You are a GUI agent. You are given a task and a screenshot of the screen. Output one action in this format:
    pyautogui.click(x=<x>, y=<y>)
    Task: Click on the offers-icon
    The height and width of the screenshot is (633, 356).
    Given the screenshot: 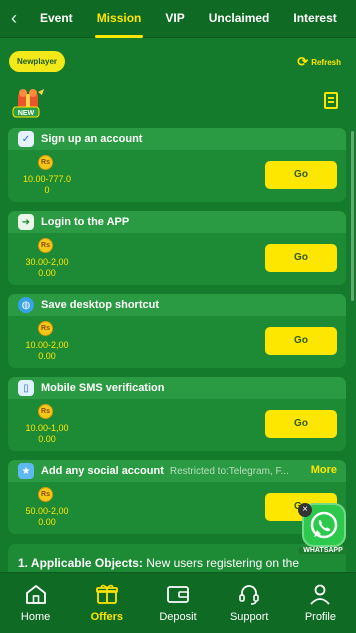 What is the action you would take?
    pyautogui.click(x=106, y=594)
    